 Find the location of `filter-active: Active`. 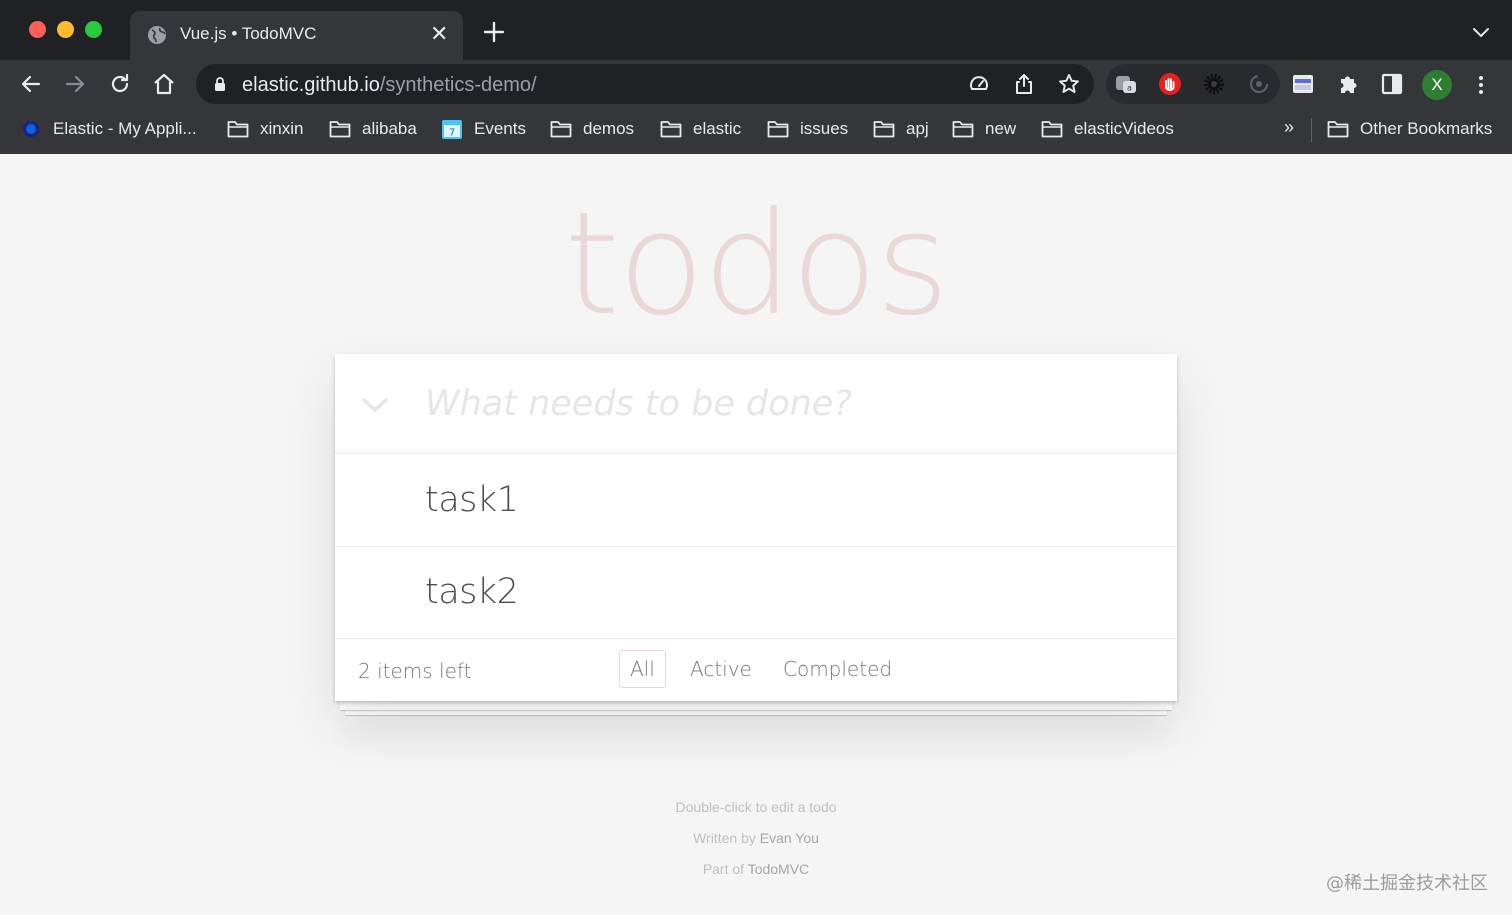

filter-active: Active is located at coordinates (721, 669).